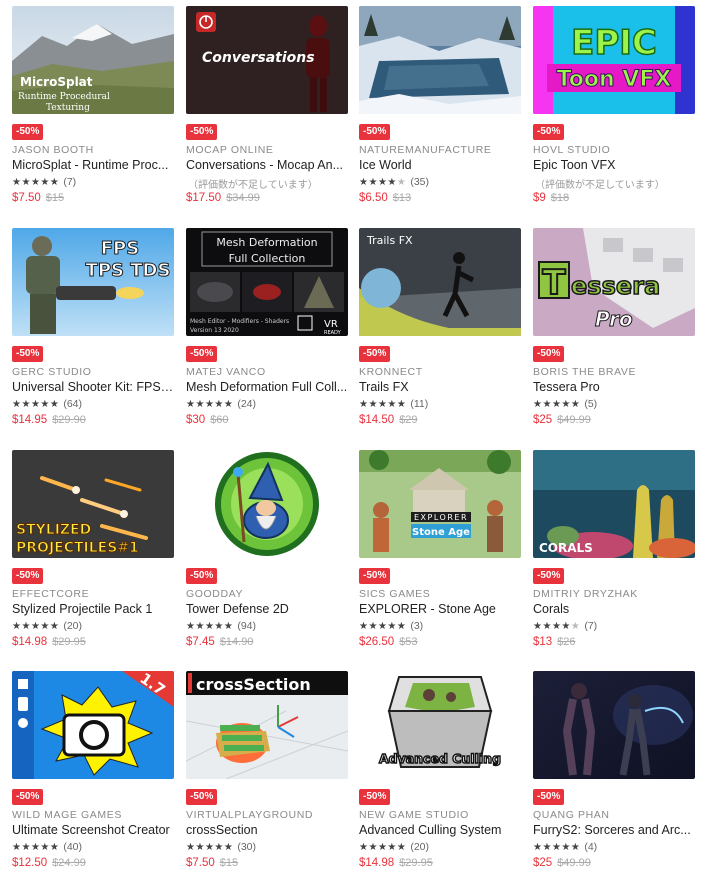 This screenshot has height=878, width=707. I want to click on rating-row: ★★★★★ (7), so click(44, 182).